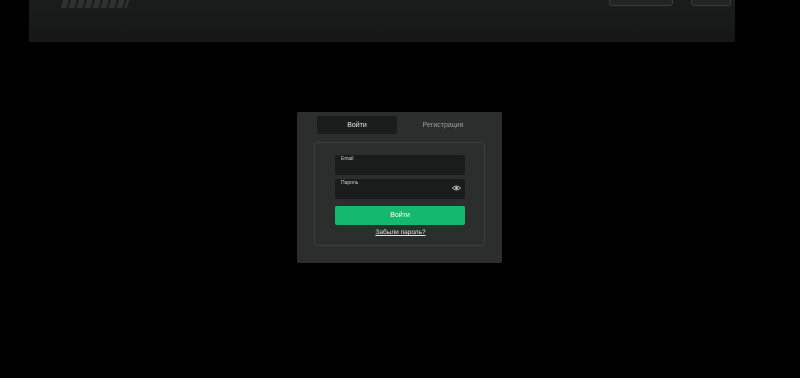  Describe the element at coordinates (395, 192) in the screenshot. I see `password-input` at that location.